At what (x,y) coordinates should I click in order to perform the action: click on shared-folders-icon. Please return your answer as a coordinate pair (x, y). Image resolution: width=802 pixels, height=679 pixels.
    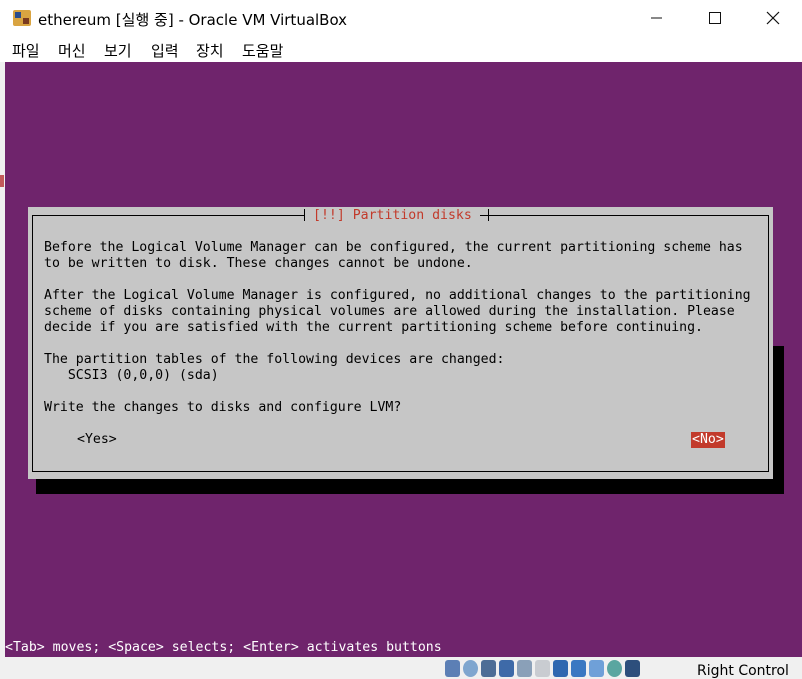
    Looking at the image, I should click on (542, 668).